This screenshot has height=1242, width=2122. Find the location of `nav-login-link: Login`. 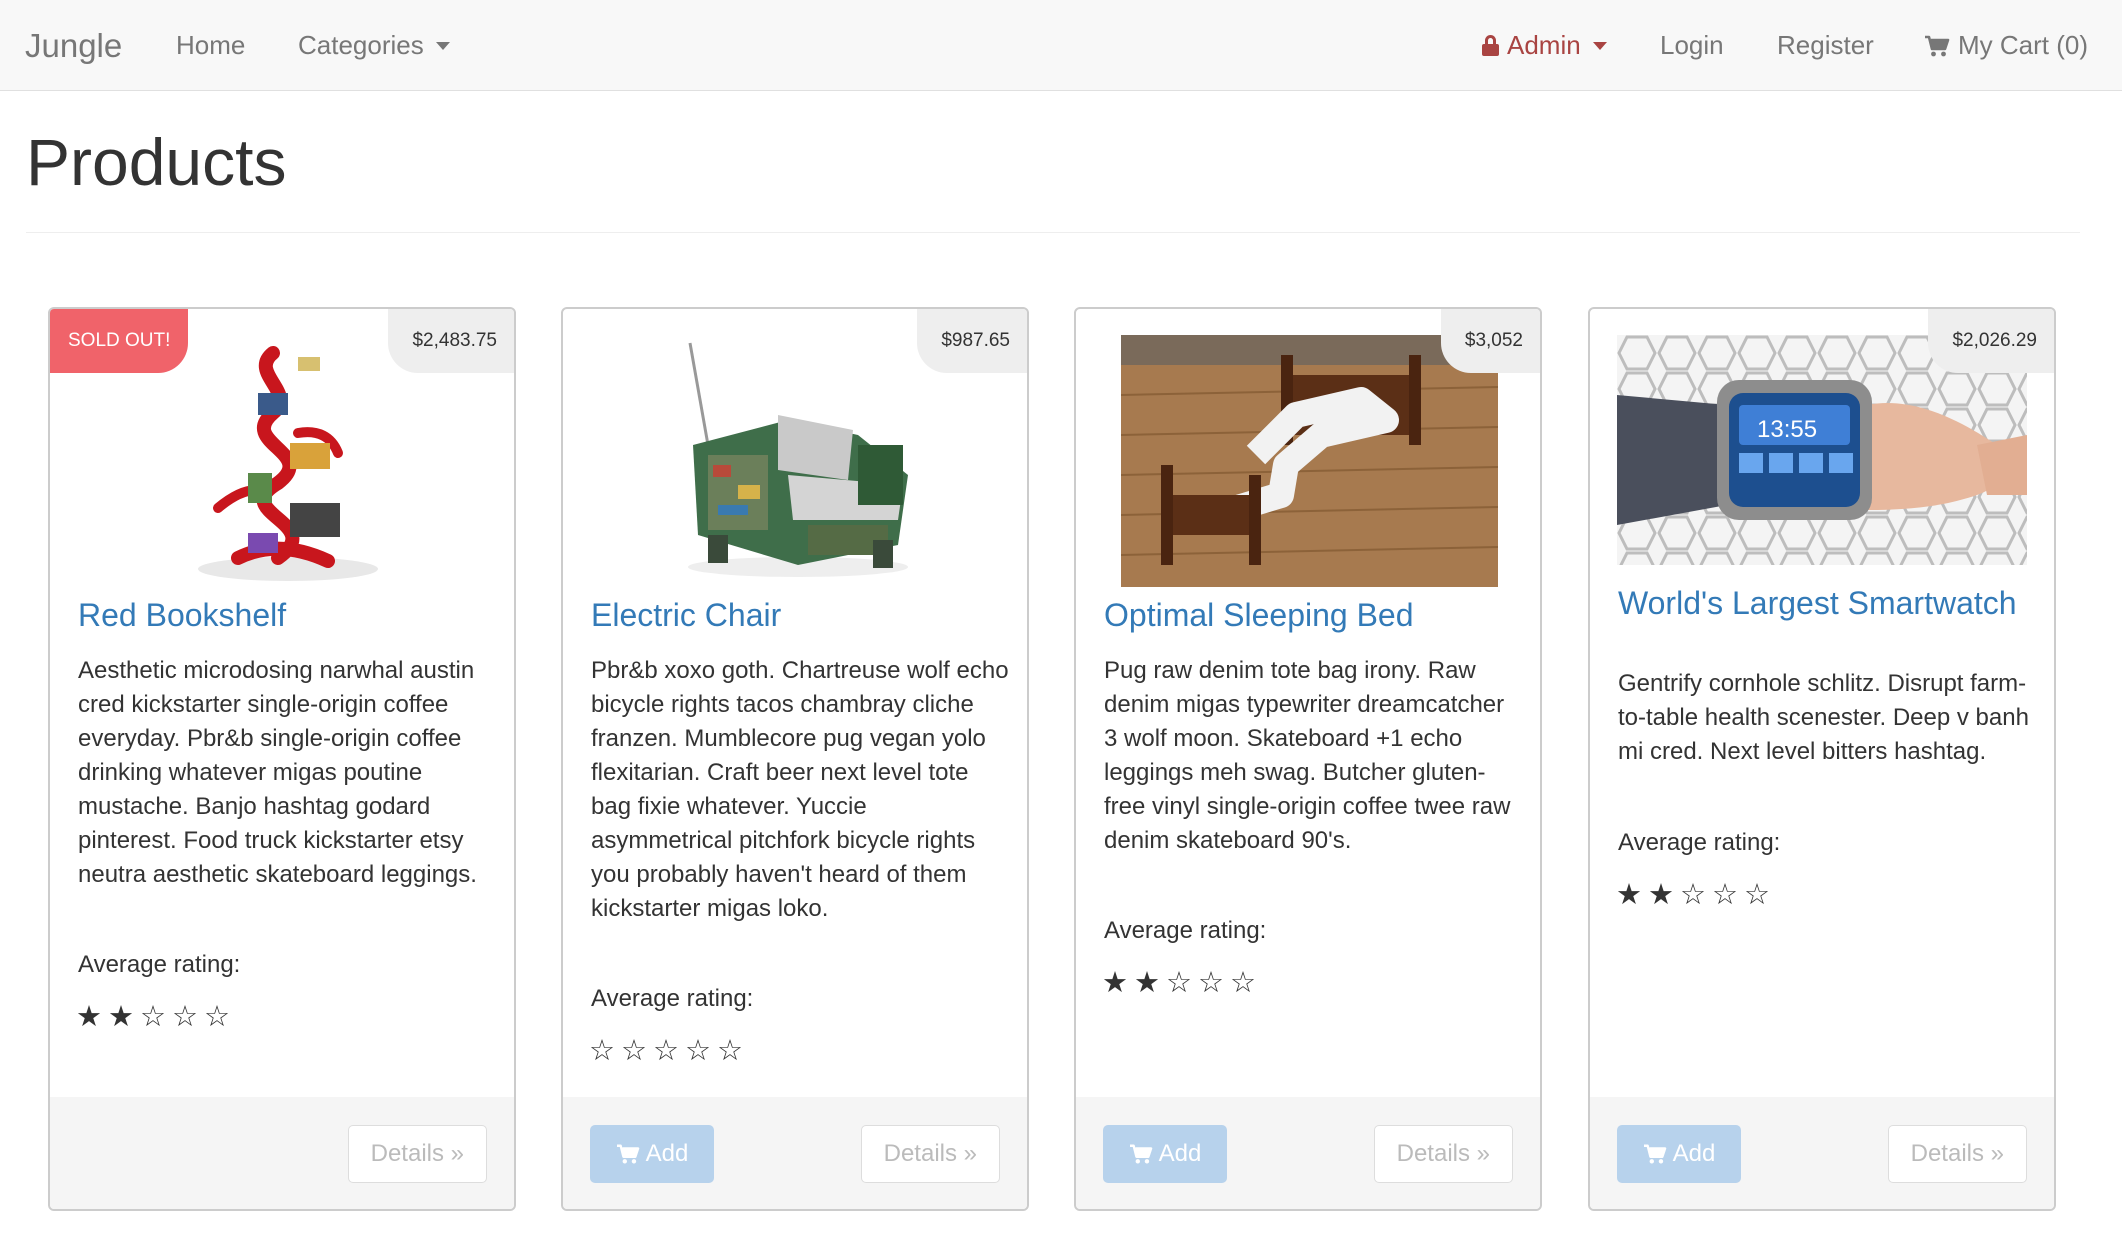

nav-login-link: Login is located at coordinates (1692, 45).